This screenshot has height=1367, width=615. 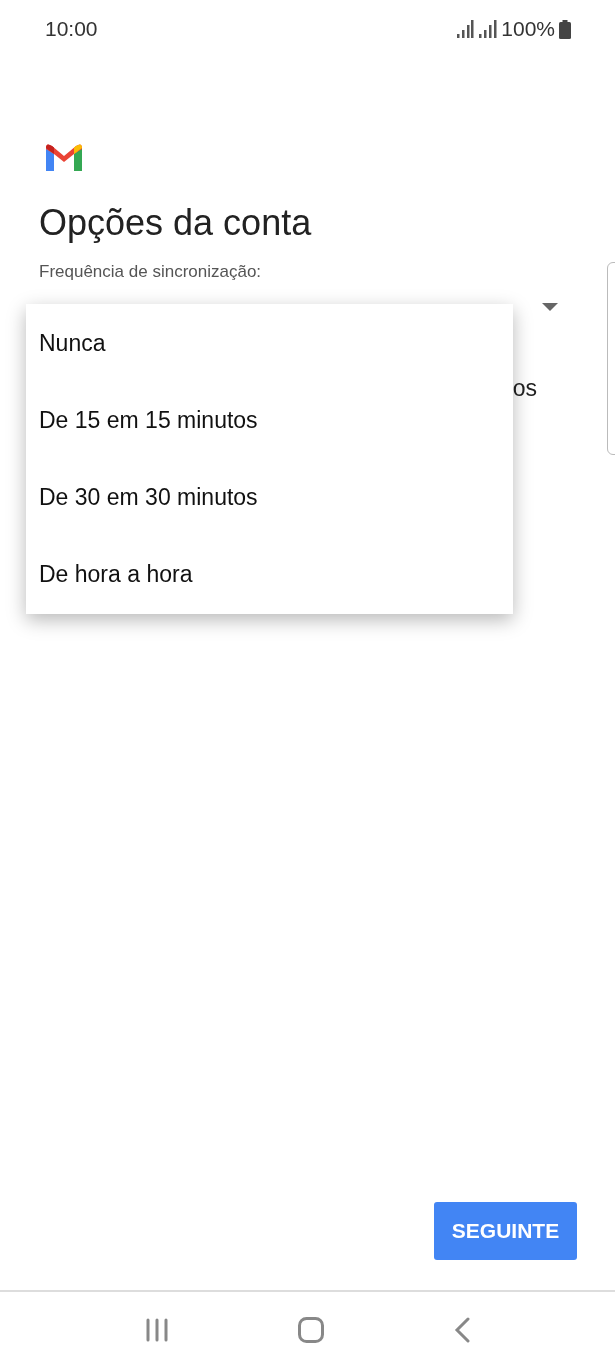 I want to click on signal-icon, so click(x=477, y=29).